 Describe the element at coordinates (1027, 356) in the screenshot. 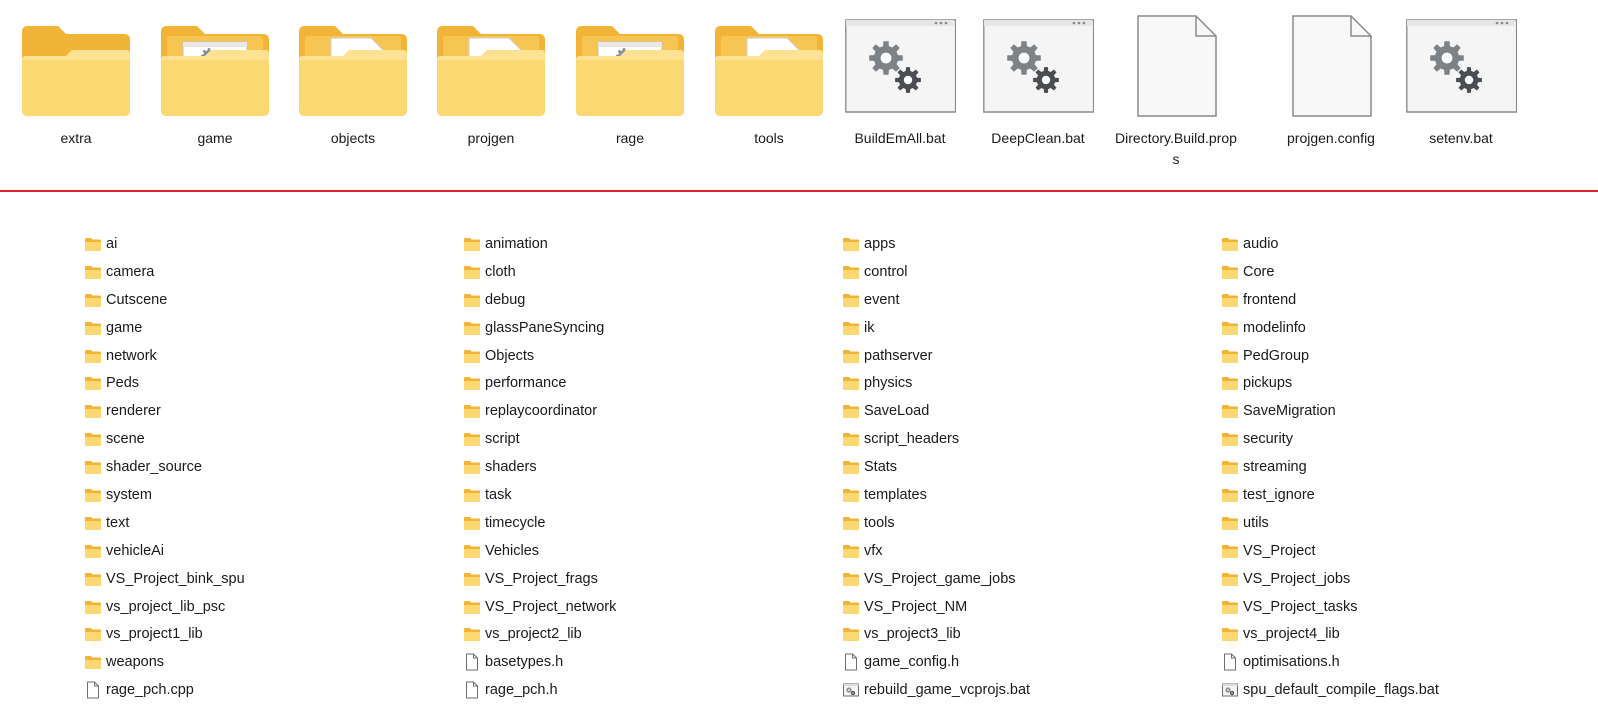

I see `list-item: pathserver` at that location.